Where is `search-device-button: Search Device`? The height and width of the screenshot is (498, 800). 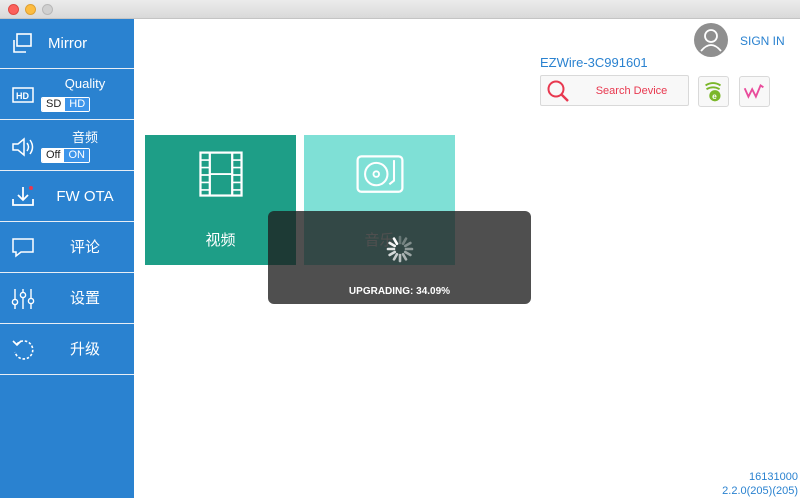 search-device-button: Search Device is located at coordinates (614, 90).